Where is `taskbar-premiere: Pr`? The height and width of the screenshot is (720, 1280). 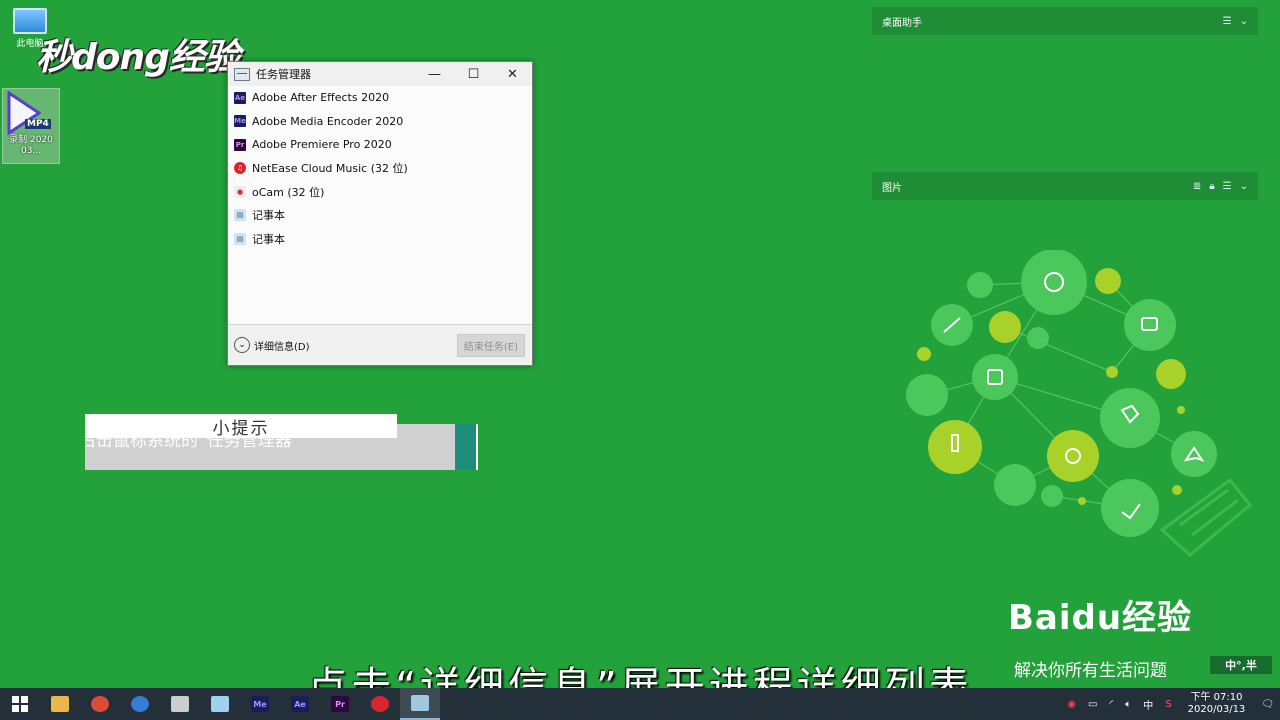 taskbar-premiere: Pr is located at coordinates (340, 704).